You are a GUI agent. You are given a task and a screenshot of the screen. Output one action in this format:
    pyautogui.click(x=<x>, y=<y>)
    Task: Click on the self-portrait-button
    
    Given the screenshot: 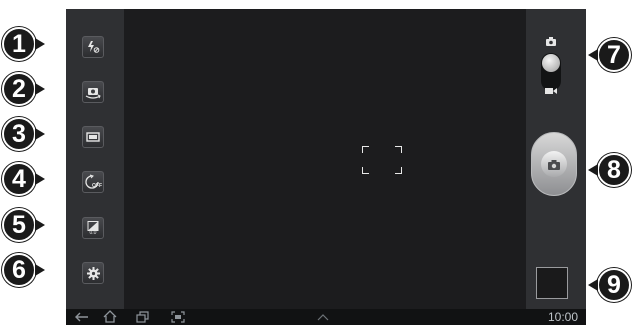 What is the action you would take?
    pyautogui.click(x=93, y=92)
    